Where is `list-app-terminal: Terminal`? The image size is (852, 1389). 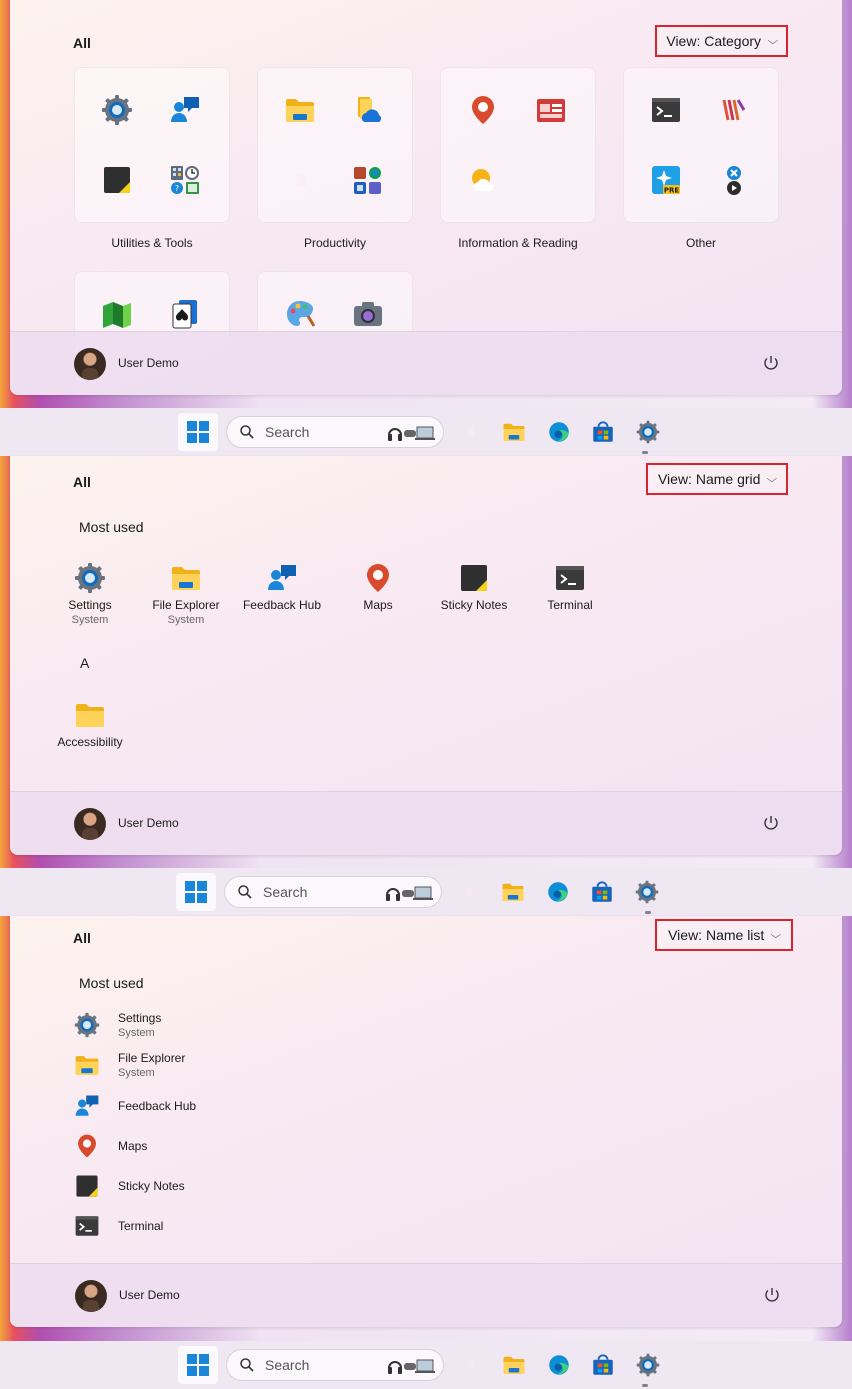 list-app-terminal: Terminal is located at coordinates (118, 1226).